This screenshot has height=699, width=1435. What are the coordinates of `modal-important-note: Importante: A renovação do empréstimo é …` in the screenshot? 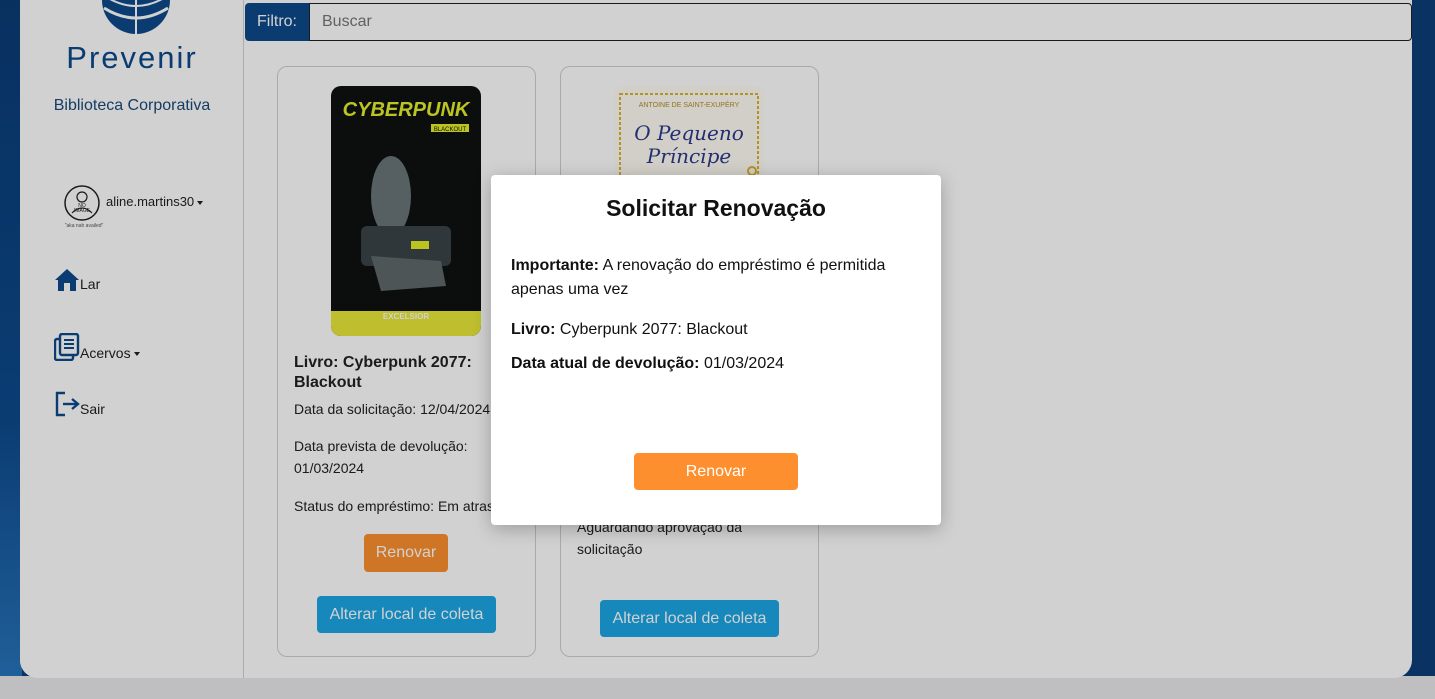 It's located at (711, 278).